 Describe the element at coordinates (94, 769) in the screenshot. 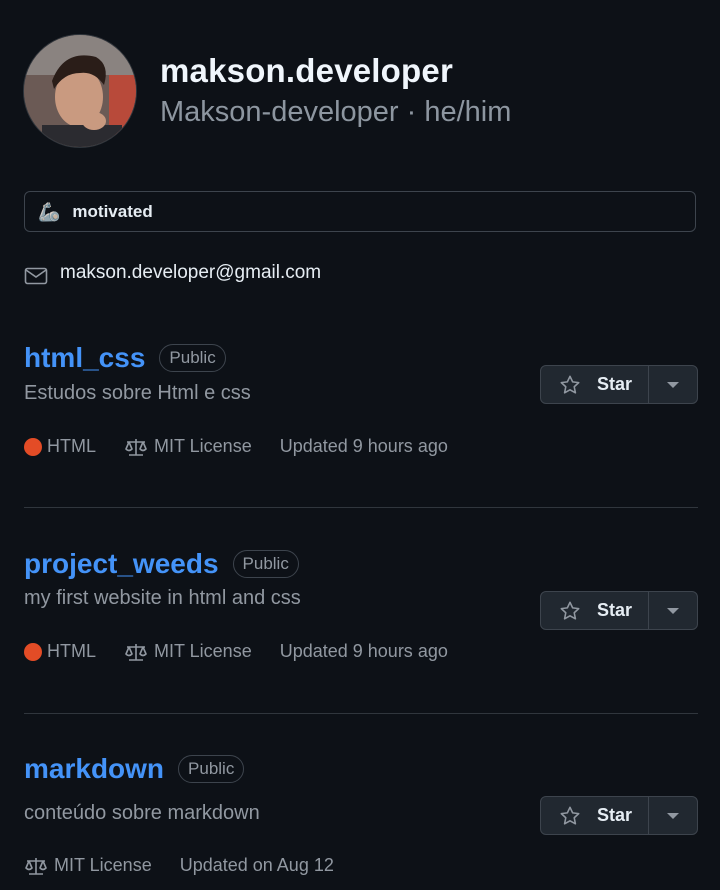

I see `repo-name-link: markdown` at that location.